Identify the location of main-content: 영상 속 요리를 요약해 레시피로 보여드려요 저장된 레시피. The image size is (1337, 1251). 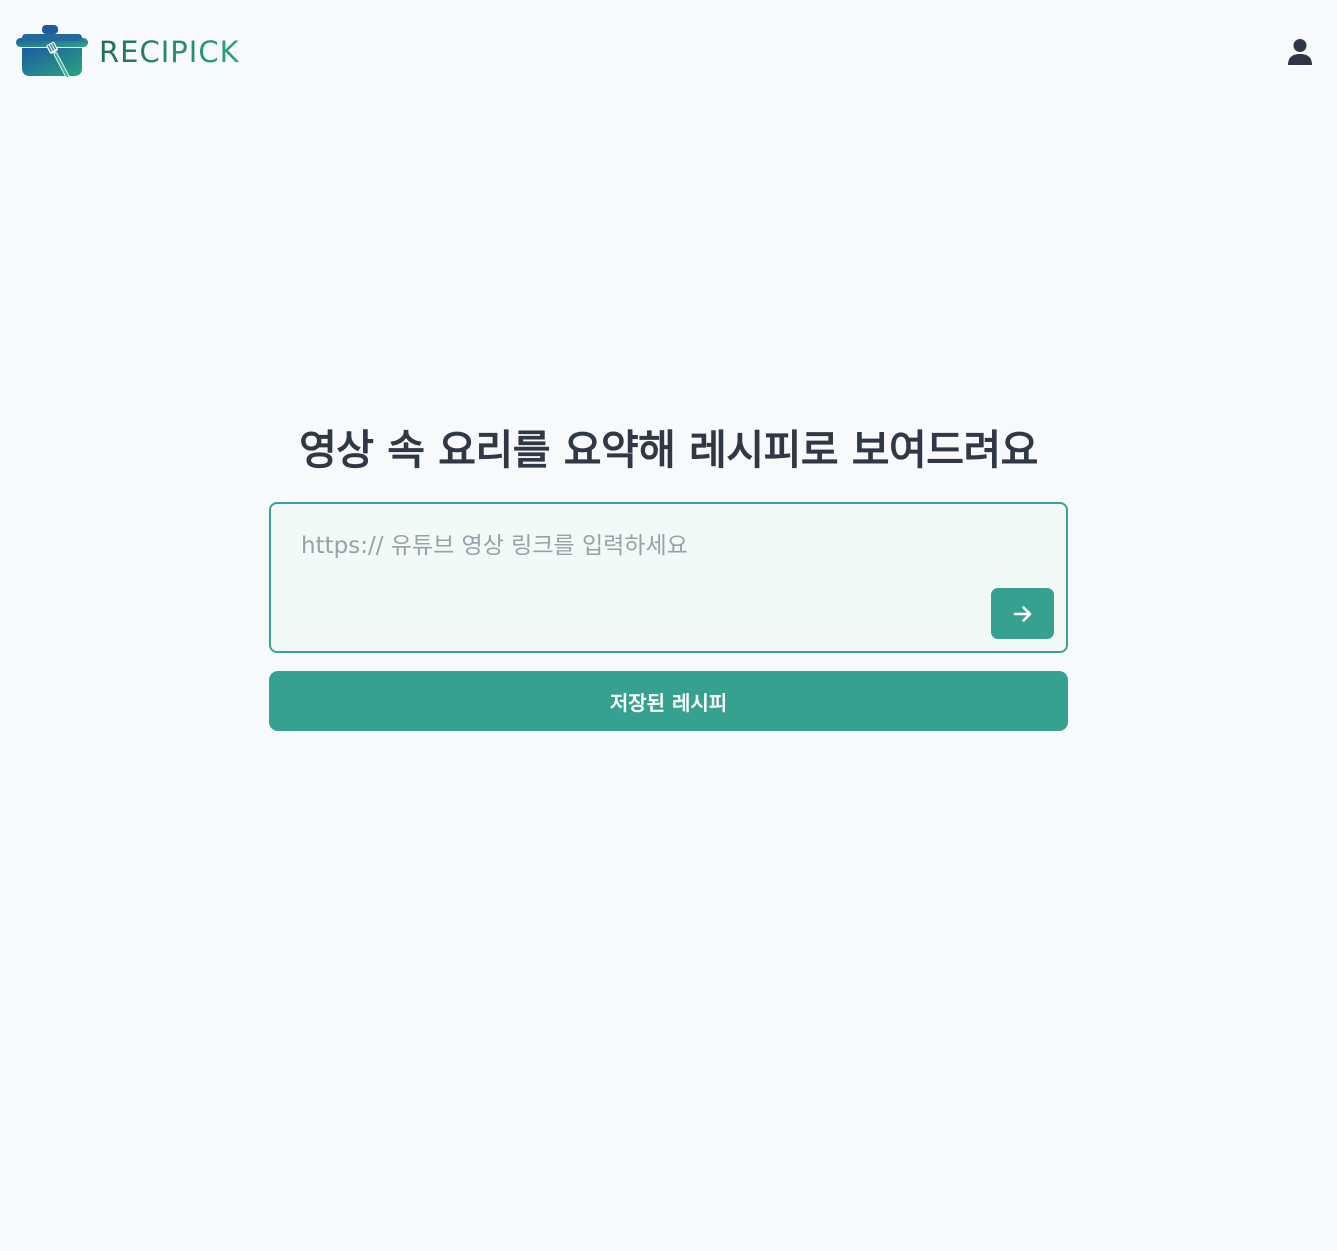
(668, 575).